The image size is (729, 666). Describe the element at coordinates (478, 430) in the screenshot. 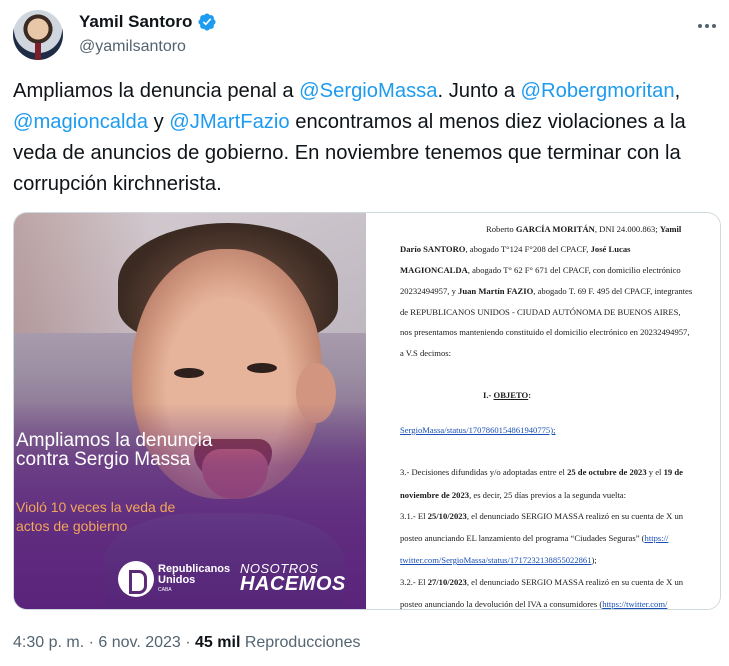

I see `doc-link-line: SergioMassa/status/1707860154861940775);` at that location.